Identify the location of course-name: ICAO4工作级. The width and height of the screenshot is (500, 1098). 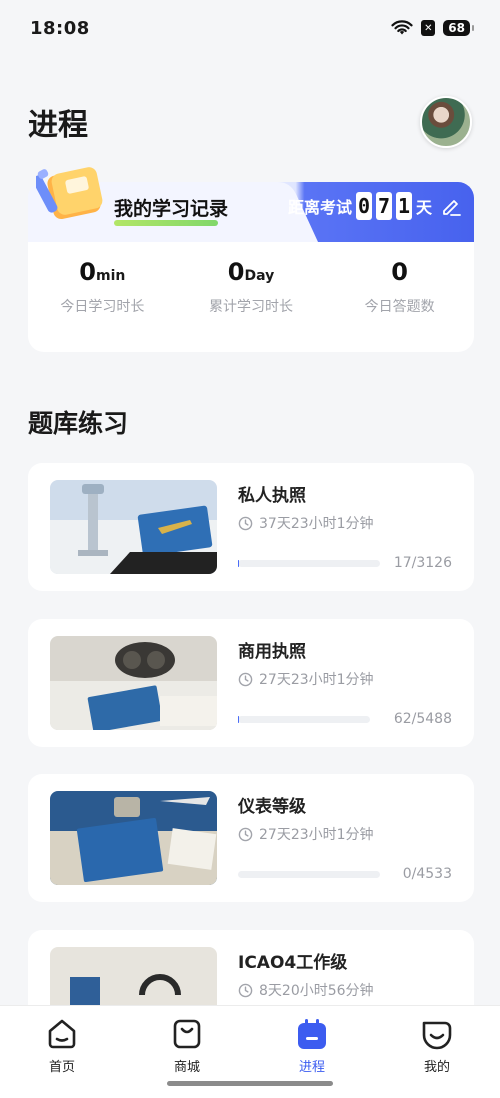
(293, 963).